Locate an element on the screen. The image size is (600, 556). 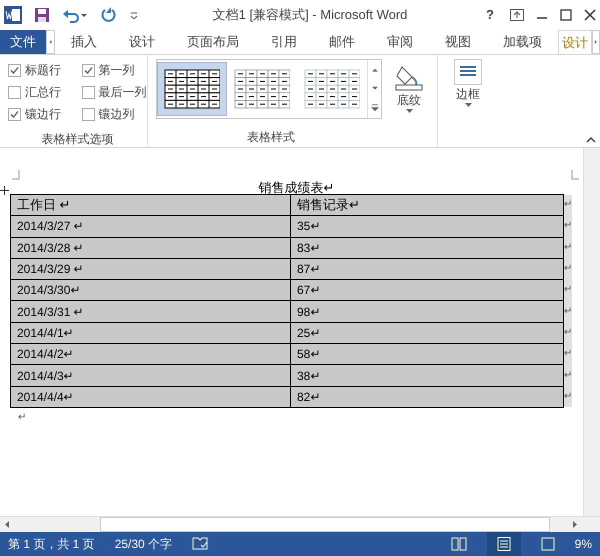
table-cell: 2014/3/31 ↵ is located at coordinates (150, 311).